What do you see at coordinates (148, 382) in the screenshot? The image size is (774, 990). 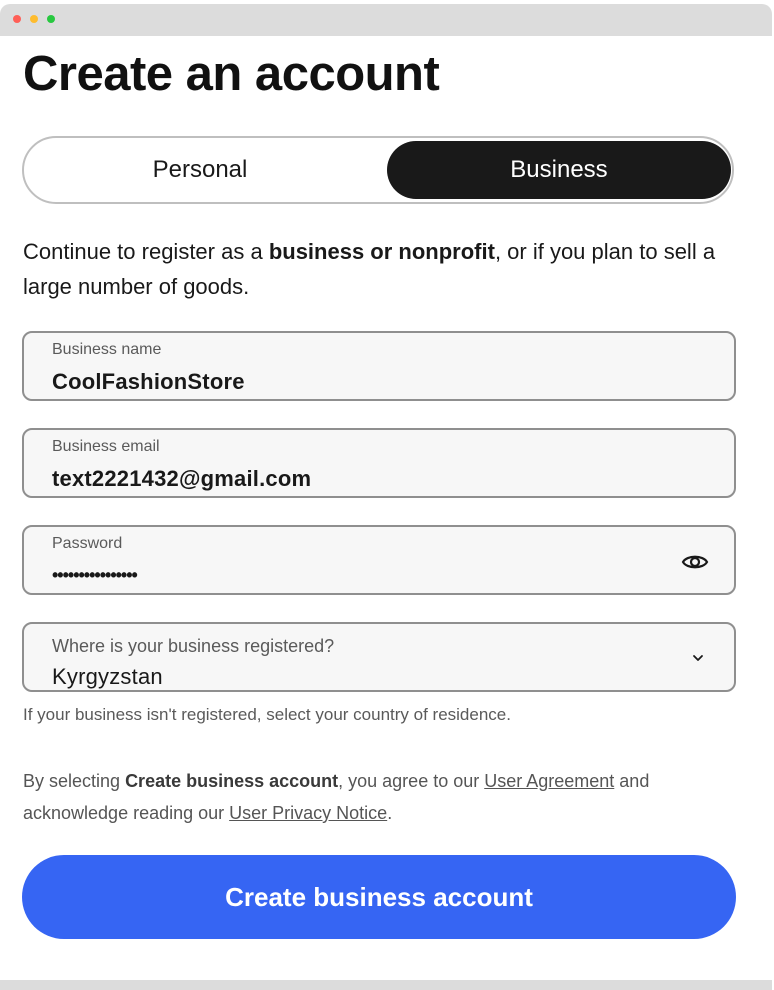 I see `business-name-value: CoolFashionStore` at bounding box center [148, 382].